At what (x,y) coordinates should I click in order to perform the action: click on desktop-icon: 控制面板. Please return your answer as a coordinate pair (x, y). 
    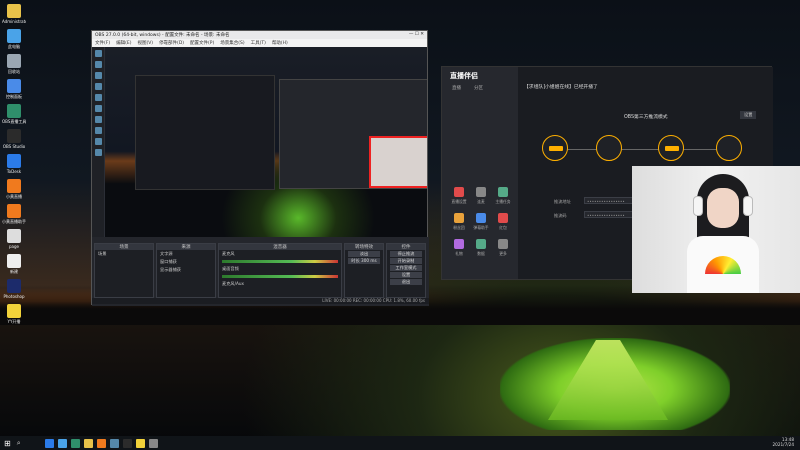
    Looking at the image, I should click on (14, 89).